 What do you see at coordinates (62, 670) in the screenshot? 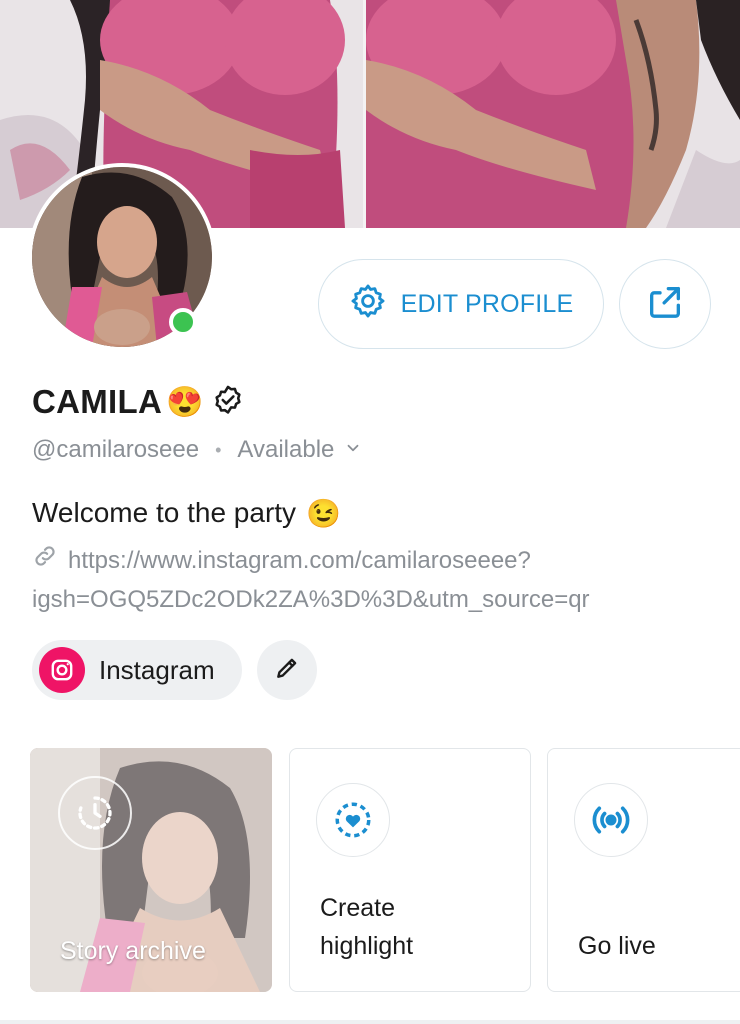
I see `instagram-icon` at bounding box center [62, 670].